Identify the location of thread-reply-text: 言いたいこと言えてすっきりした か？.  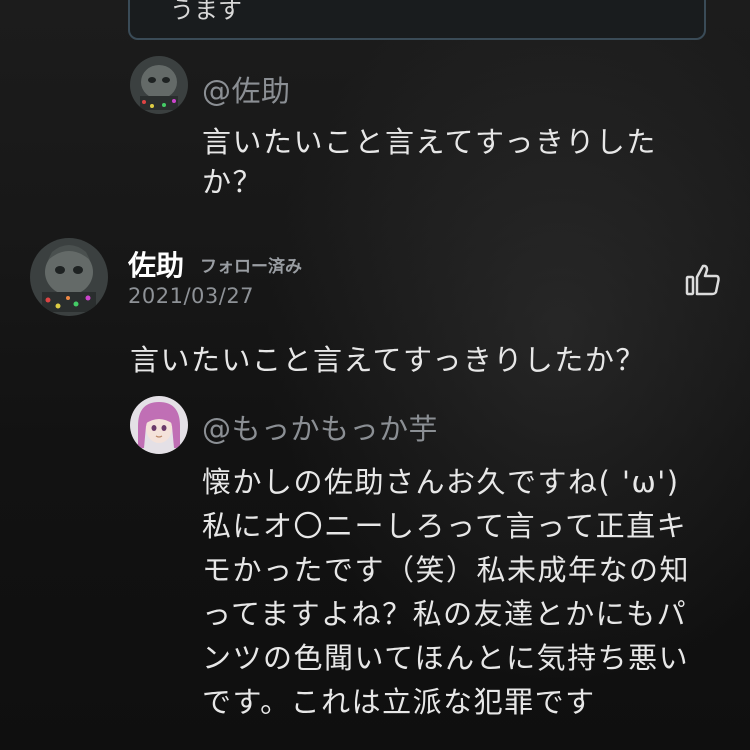
(429, 162).